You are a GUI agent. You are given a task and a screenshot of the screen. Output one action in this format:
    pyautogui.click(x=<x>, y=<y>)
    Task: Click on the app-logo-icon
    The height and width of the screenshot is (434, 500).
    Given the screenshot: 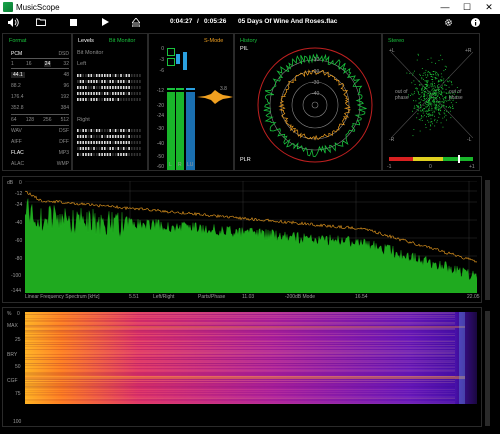 What is the action you would take?
    pyautogui.click(x=8, y=7)
    